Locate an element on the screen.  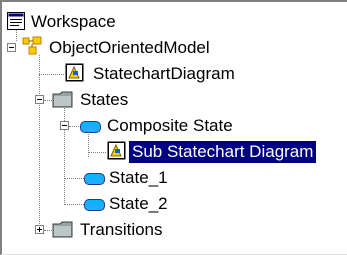
model-icon is located at coordinates (32, 45).